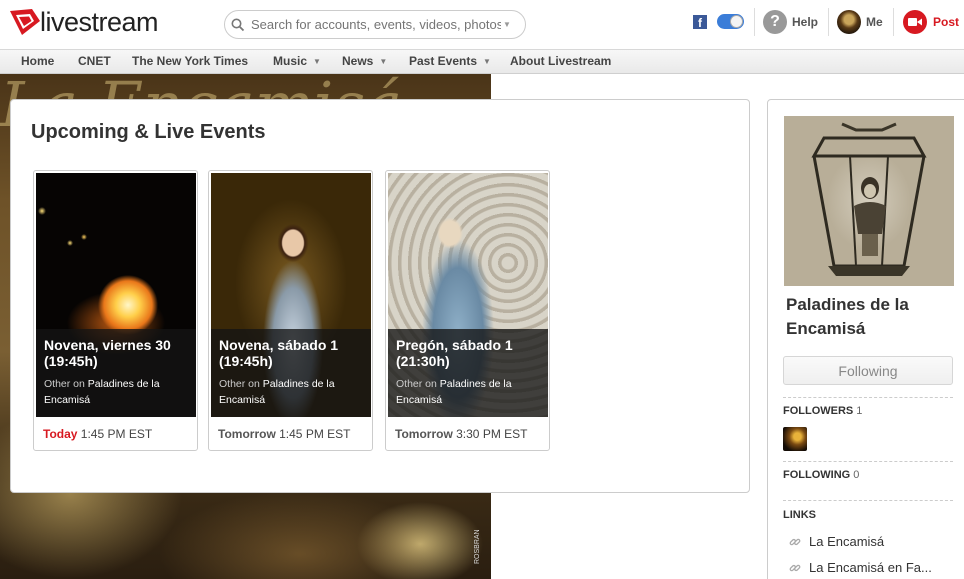 Image resolution: width=964 pixels, height=579 pixels. I want to click on nav-home: Home, so click(37, 61).